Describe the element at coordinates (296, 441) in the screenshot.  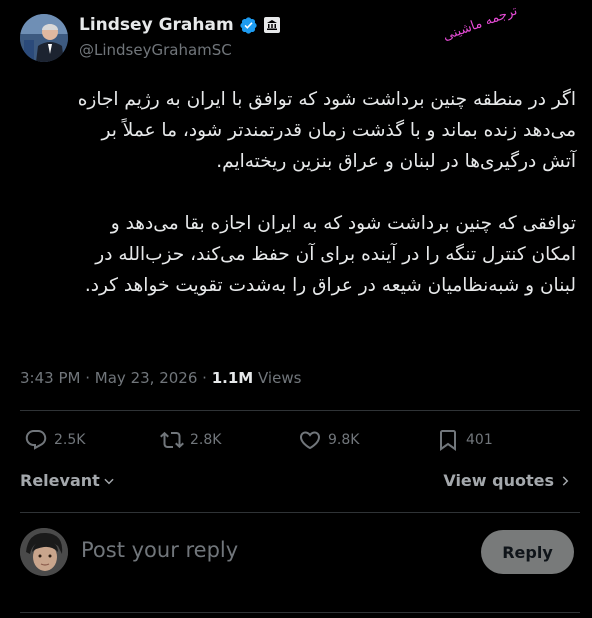
I see `action-bar: 2.5K 2.8K 9.8K 401` at that location.